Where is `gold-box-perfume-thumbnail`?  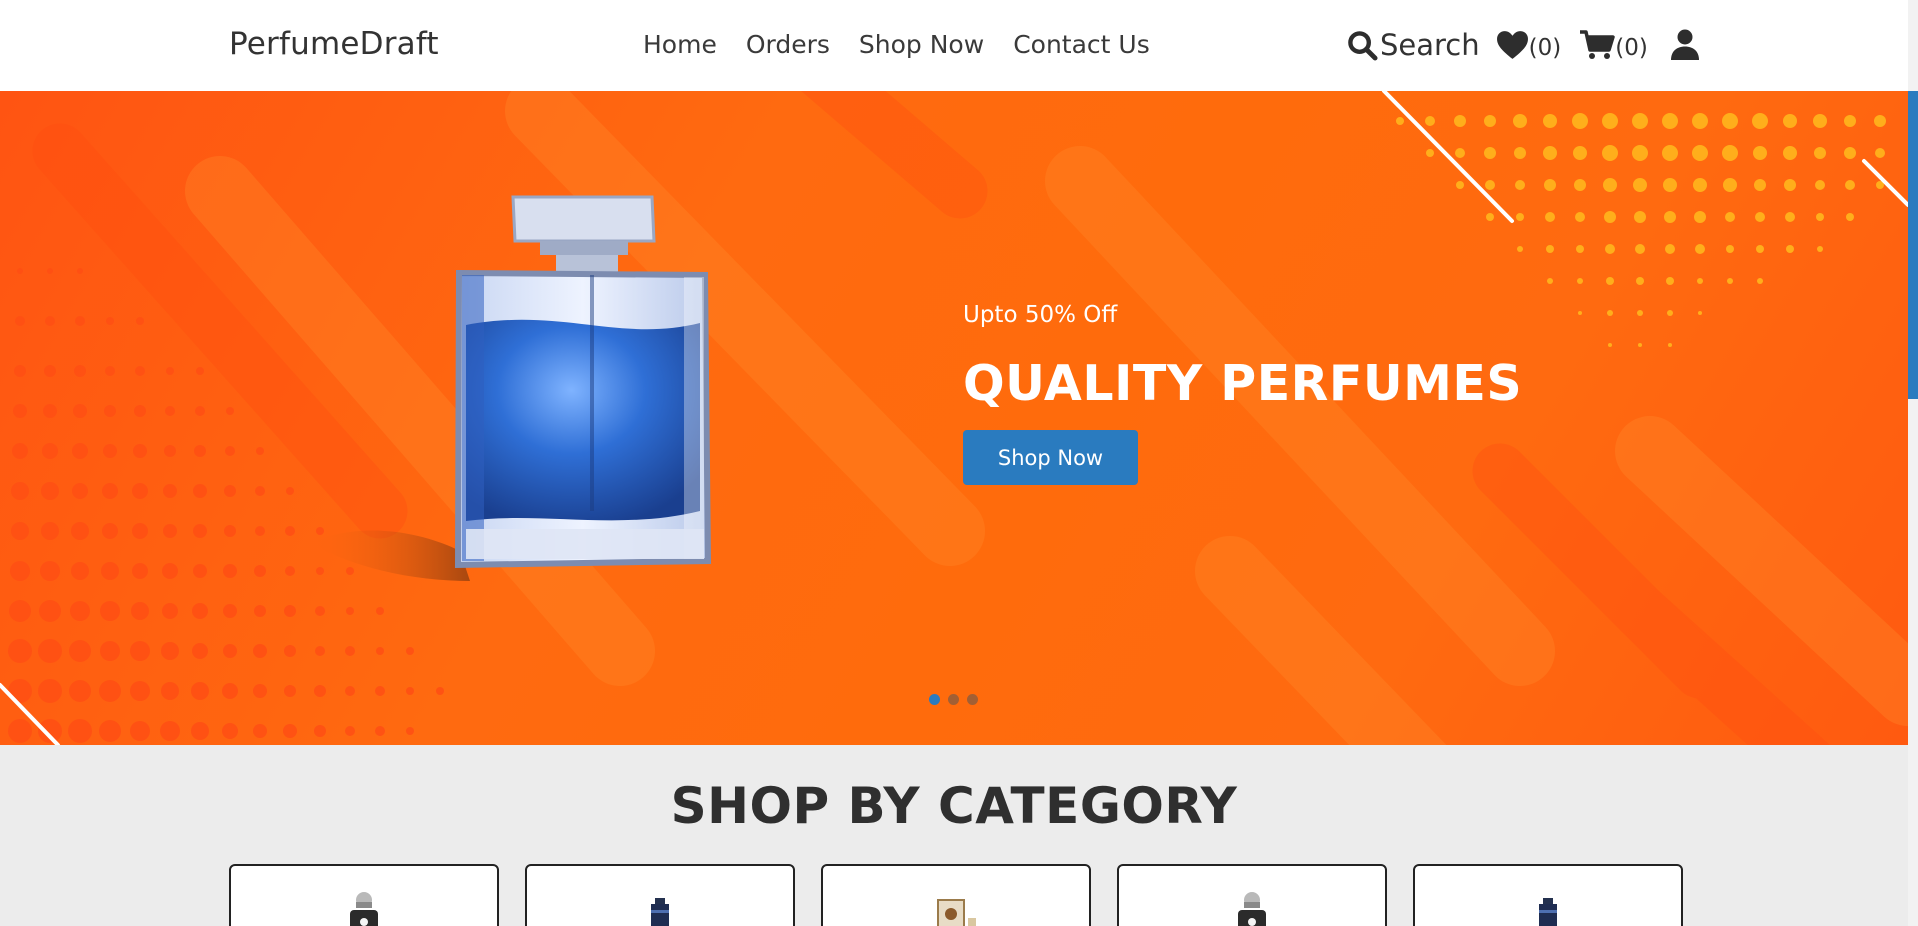 gold-box-perfume-thumbnail is located at coordinates (956, 912).